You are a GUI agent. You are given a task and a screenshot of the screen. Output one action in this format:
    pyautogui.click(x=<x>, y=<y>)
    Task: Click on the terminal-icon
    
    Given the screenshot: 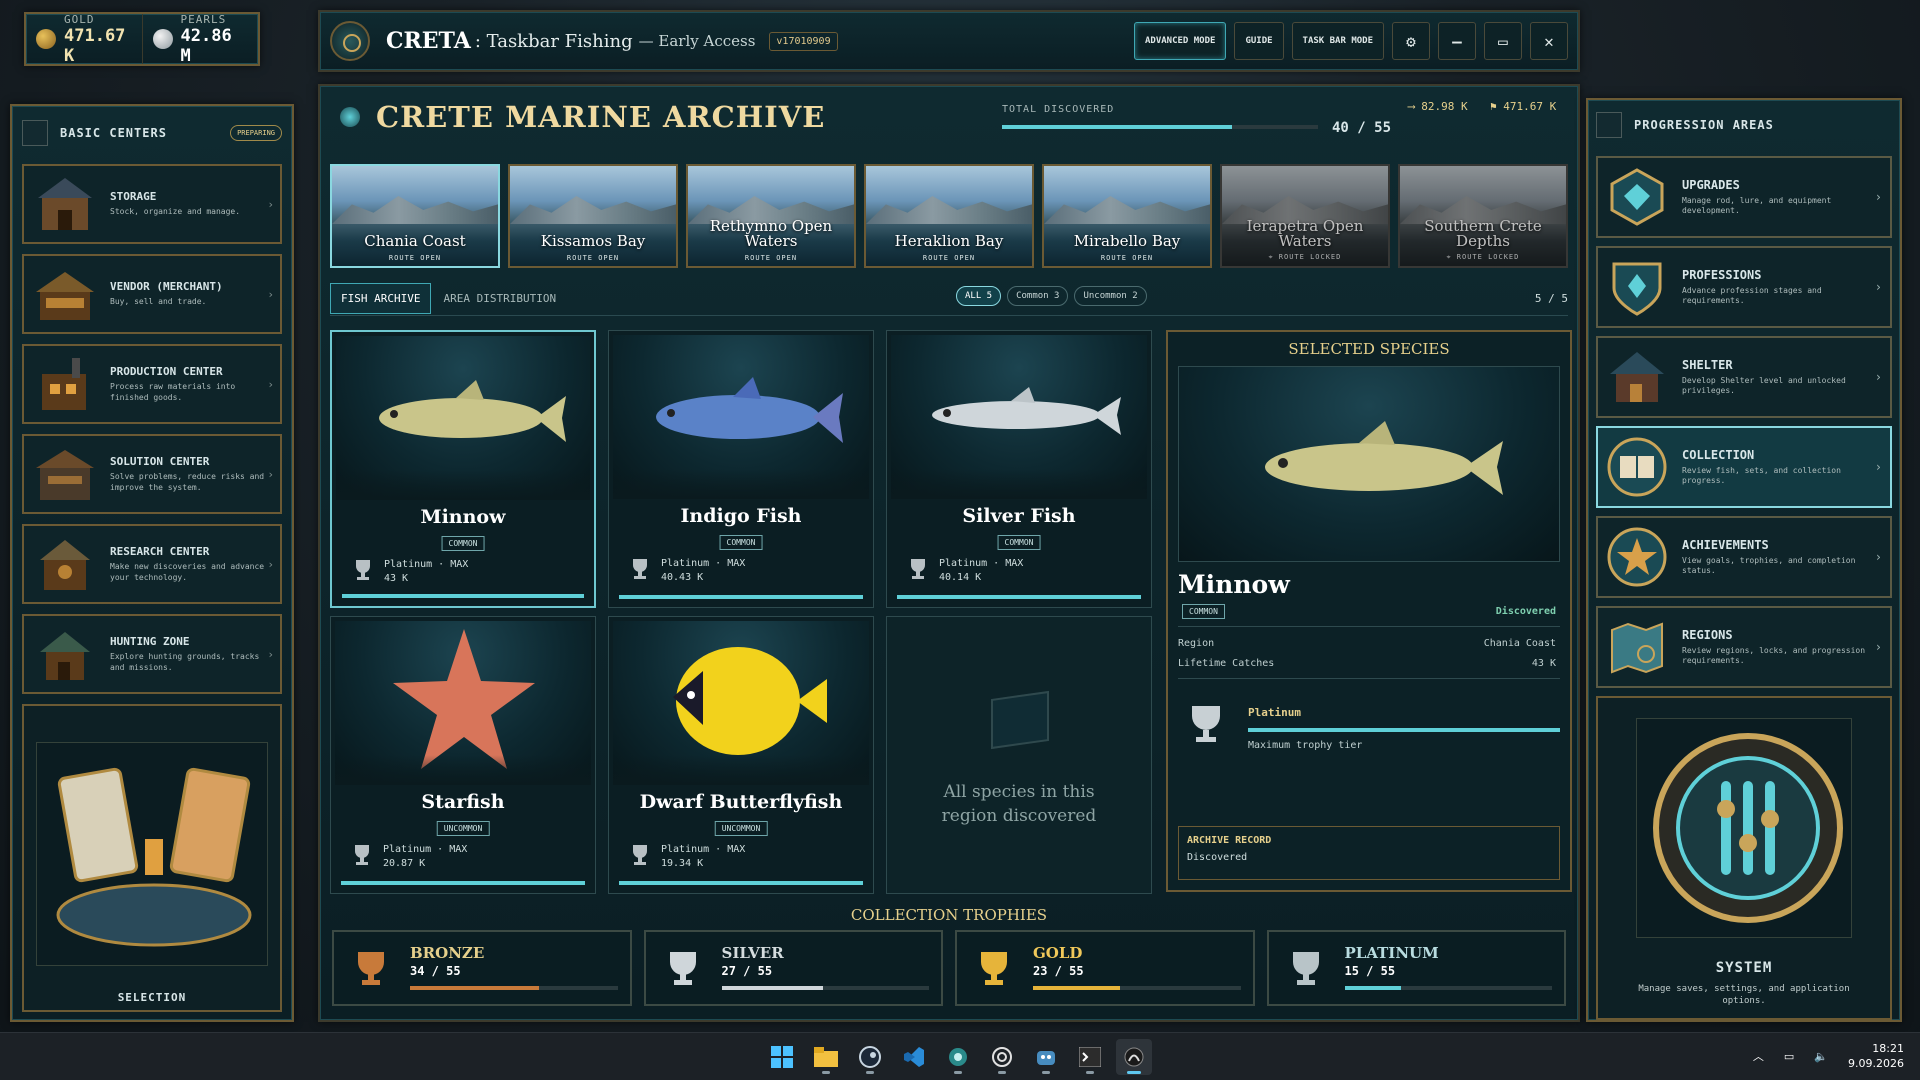 What is the action you would take?
    pyautogui.click(x=1090, y=1057)
    